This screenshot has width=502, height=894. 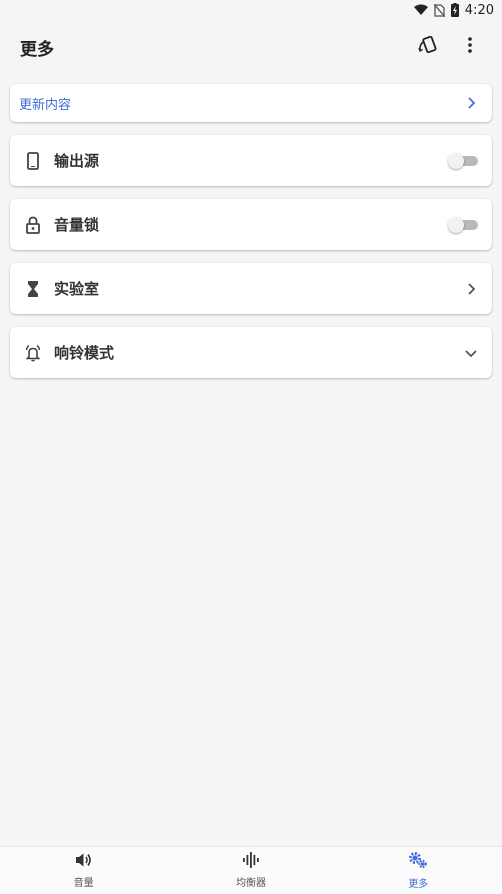 I want to click on nav-item-equalizer: 均衡器, so click(x=250, y=870).